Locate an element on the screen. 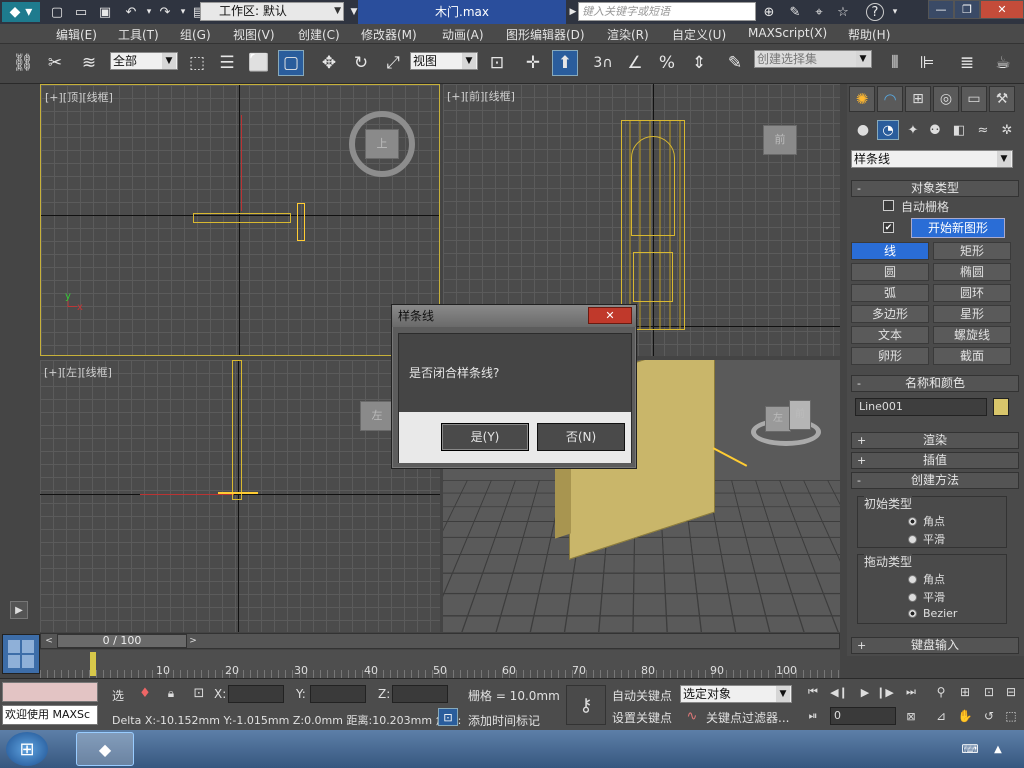 The height and width of the screenshot is (768, 1024). binoculars-icon: ⊕ is located at coordinates (769, 12).